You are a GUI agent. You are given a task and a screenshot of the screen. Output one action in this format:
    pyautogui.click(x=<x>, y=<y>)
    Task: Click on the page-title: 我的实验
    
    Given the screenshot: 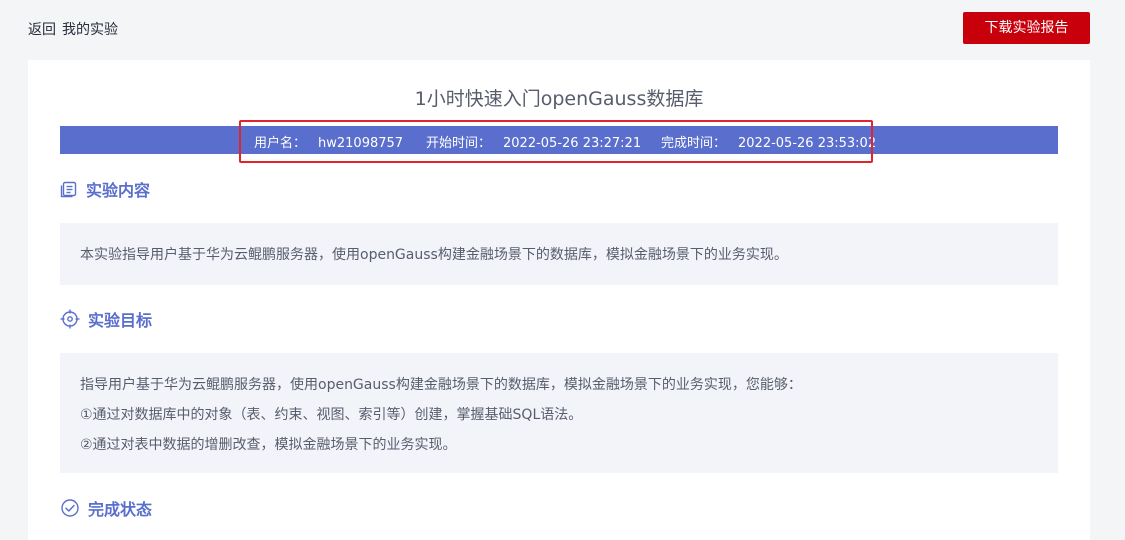 What is the action you would take?
    pyautogui.click(x=90, y=30)
    